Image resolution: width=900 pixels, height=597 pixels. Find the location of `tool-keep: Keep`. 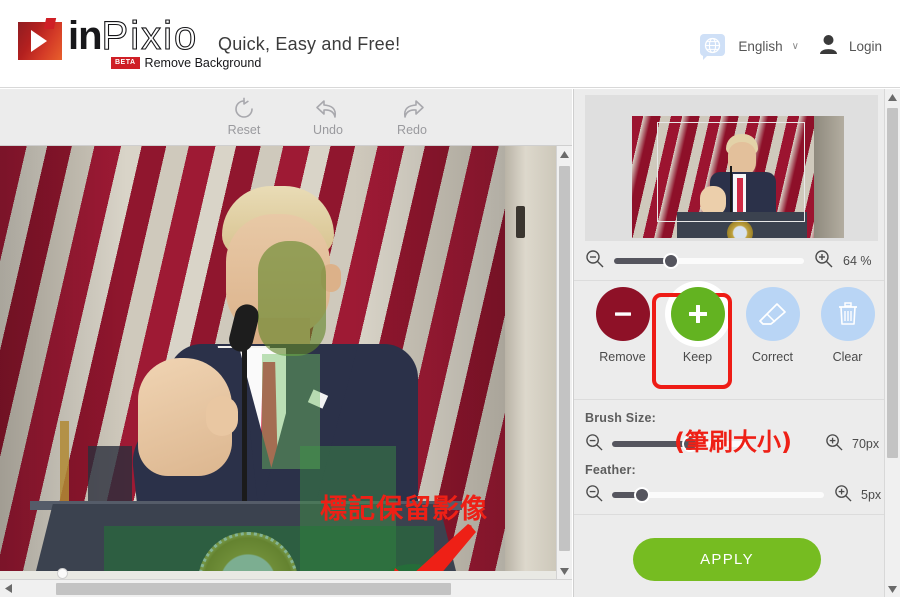

tool-keep: Keep is located at coordinates (698, 322).